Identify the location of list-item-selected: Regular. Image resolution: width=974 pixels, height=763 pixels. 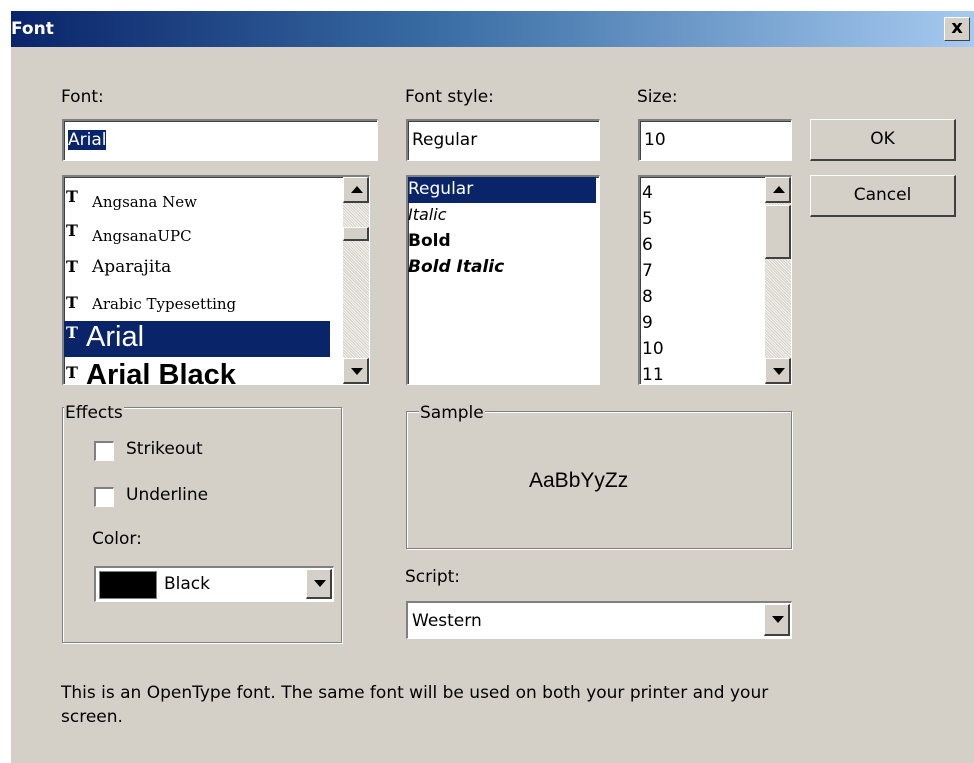
(502, 190).